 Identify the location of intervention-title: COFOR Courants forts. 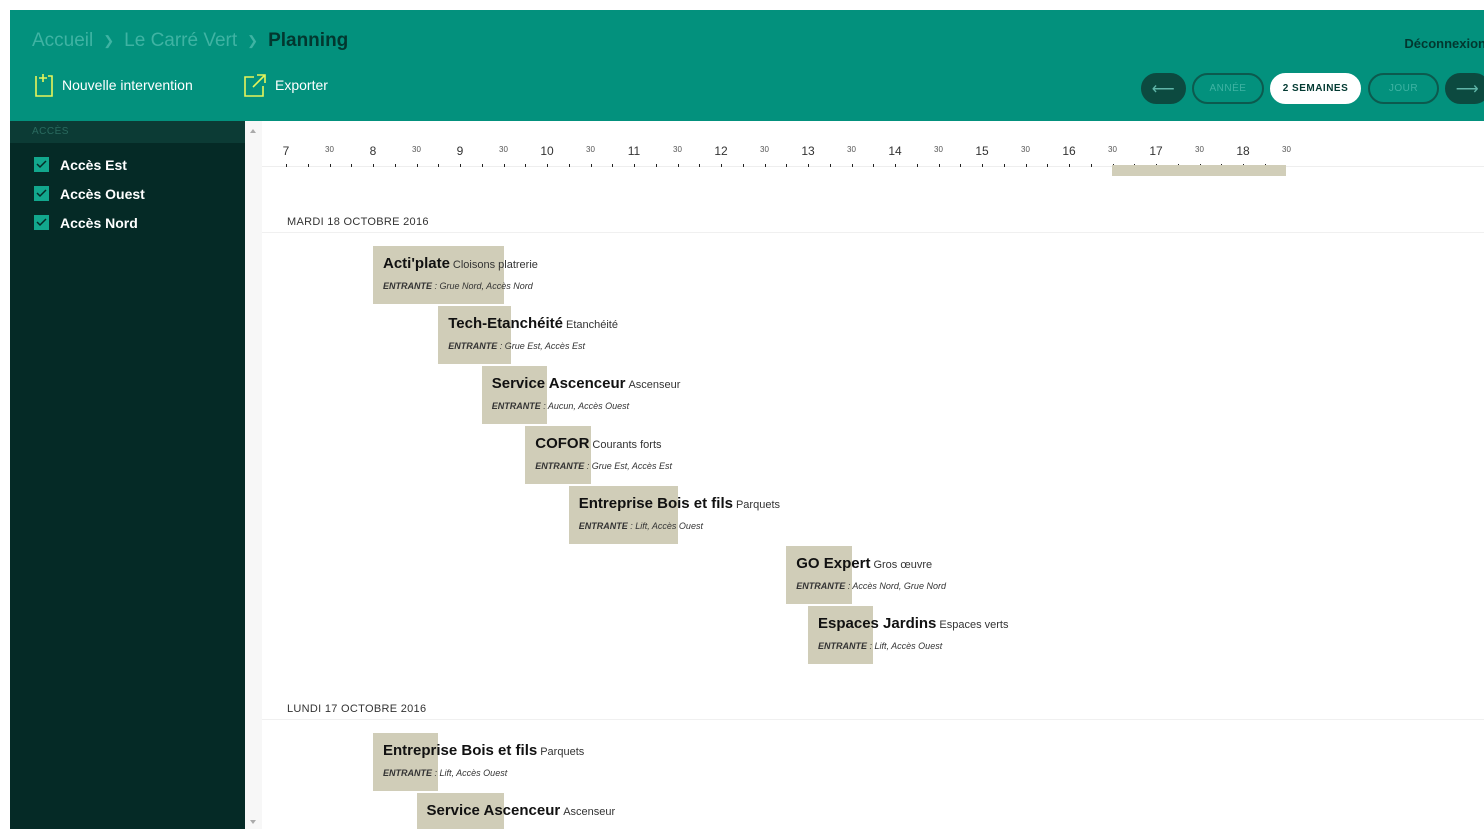
(598, 444).